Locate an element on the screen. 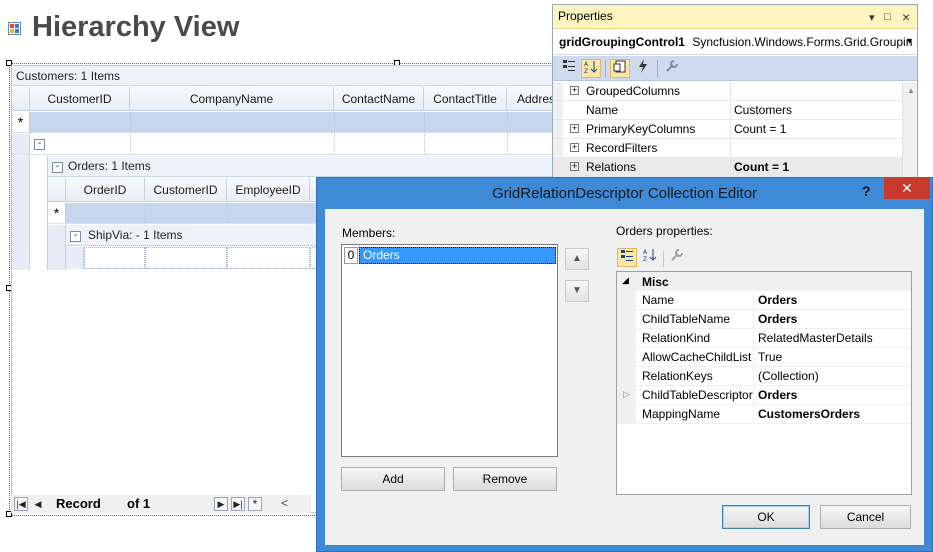  property-row-relations: + Relations Count = 1 is located at coordinates (727, 167).